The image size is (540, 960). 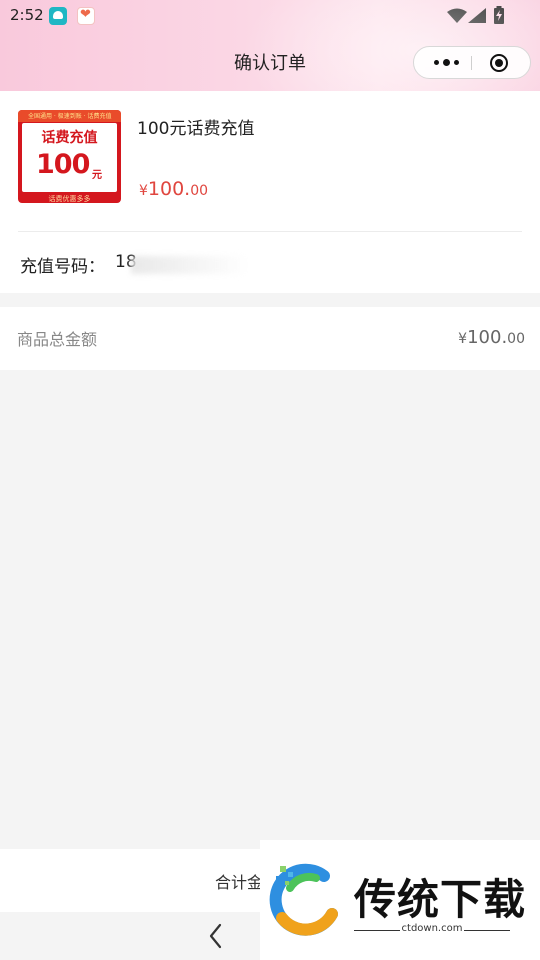 What do you see at coordinates (190, 265) in the screenshot?
I see `phone-number-redaction` at bounding box center [190, 265].